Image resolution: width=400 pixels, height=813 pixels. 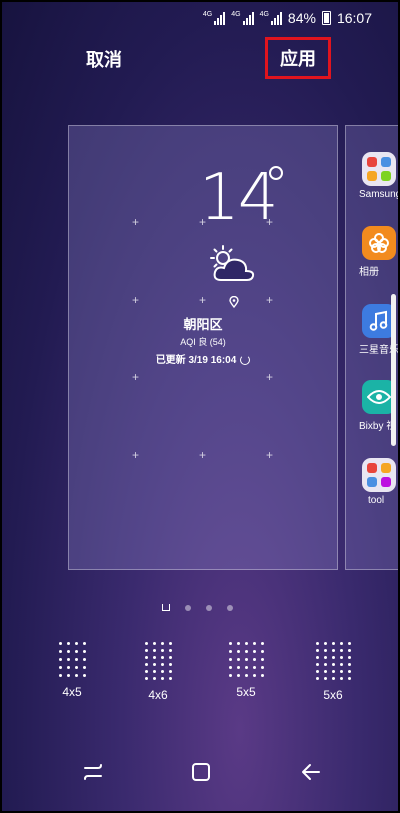 I want to click on degree-symbol, so click(x=276, y=173).